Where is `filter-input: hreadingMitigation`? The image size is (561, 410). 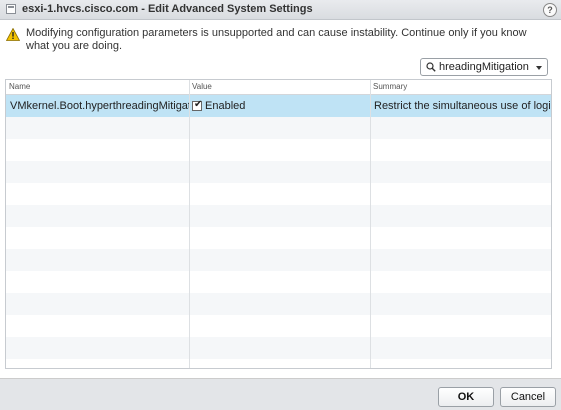 filter-input: hreadingMitigation is located at coordinates (484, 67).